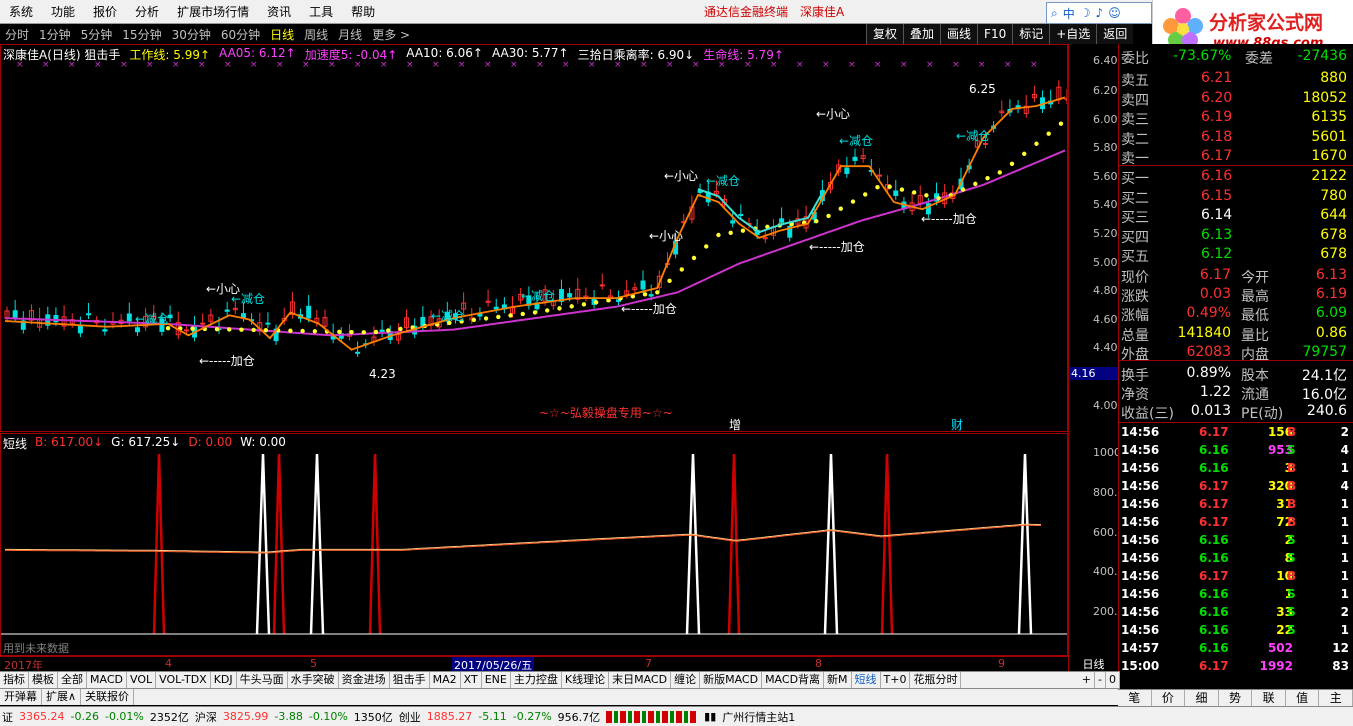 This screenshot has height=726, width=1353. What do you see at coordinates (84, 716) in the screenshot?
I see `sh-index-change: -0.26` at bounding box center [84, 716].